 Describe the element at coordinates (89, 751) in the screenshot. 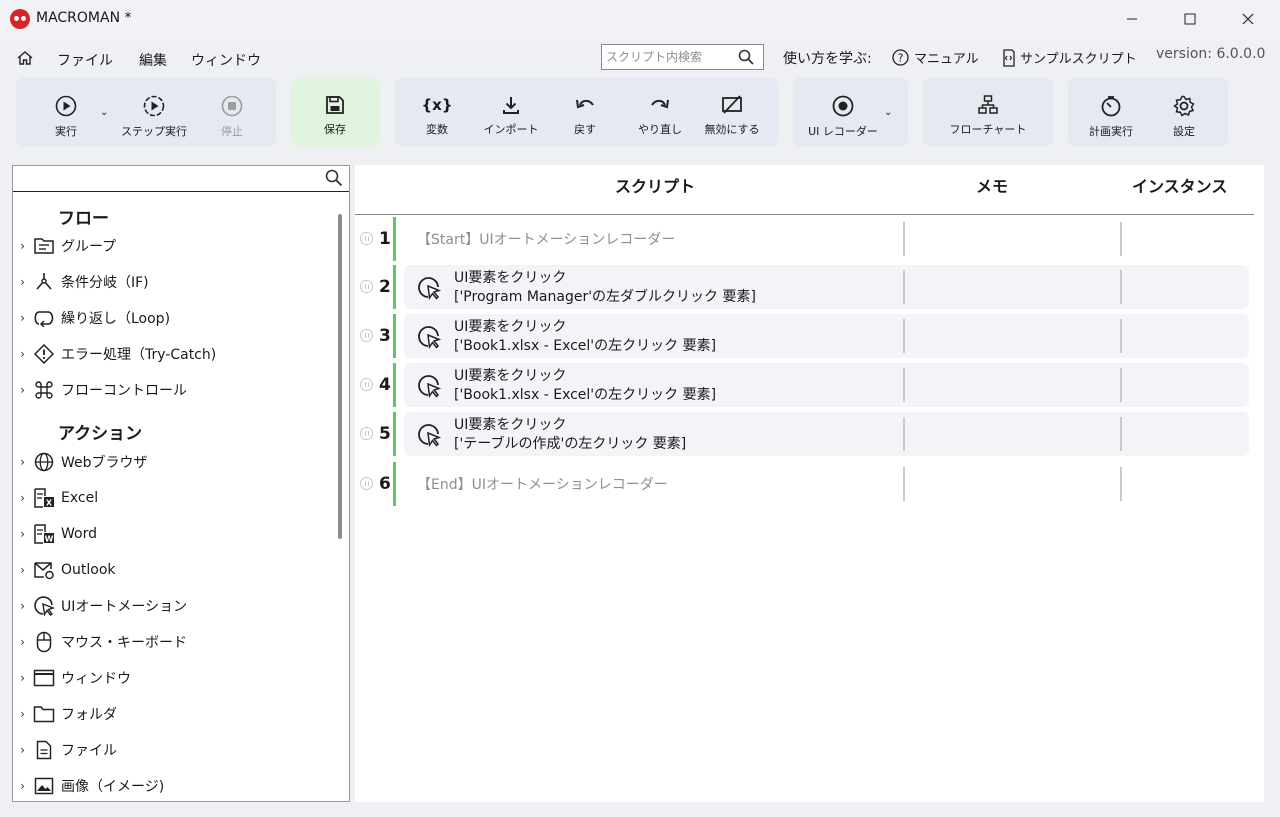

I see `tree-label: ファイル` at that location.